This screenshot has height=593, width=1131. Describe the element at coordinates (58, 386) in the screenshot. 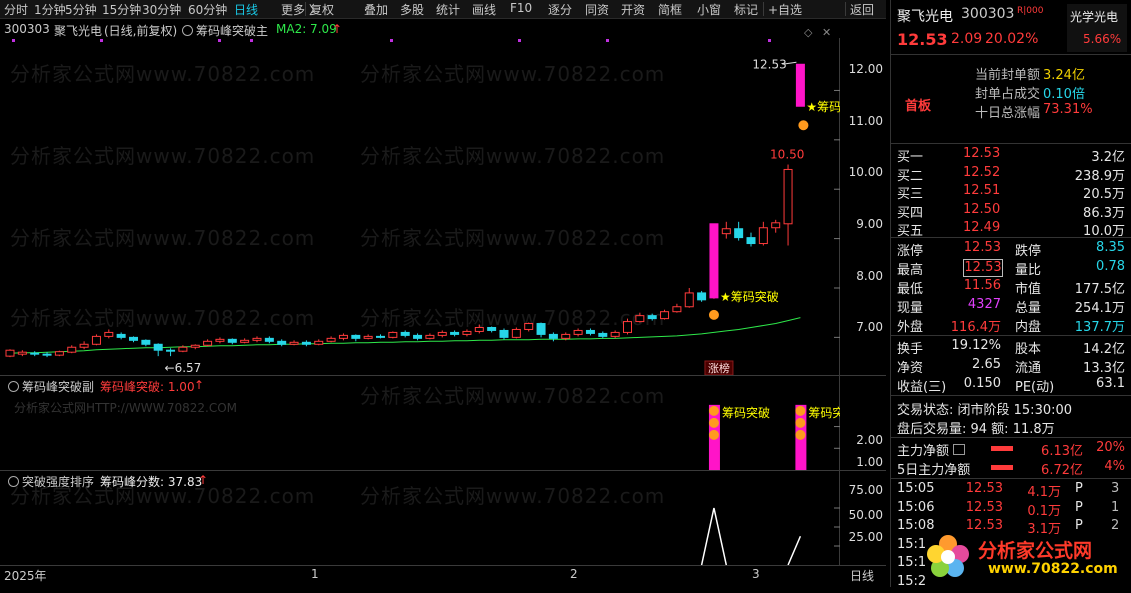

I see `sub1-indicator-name: 筹码峰突破副` at that location.